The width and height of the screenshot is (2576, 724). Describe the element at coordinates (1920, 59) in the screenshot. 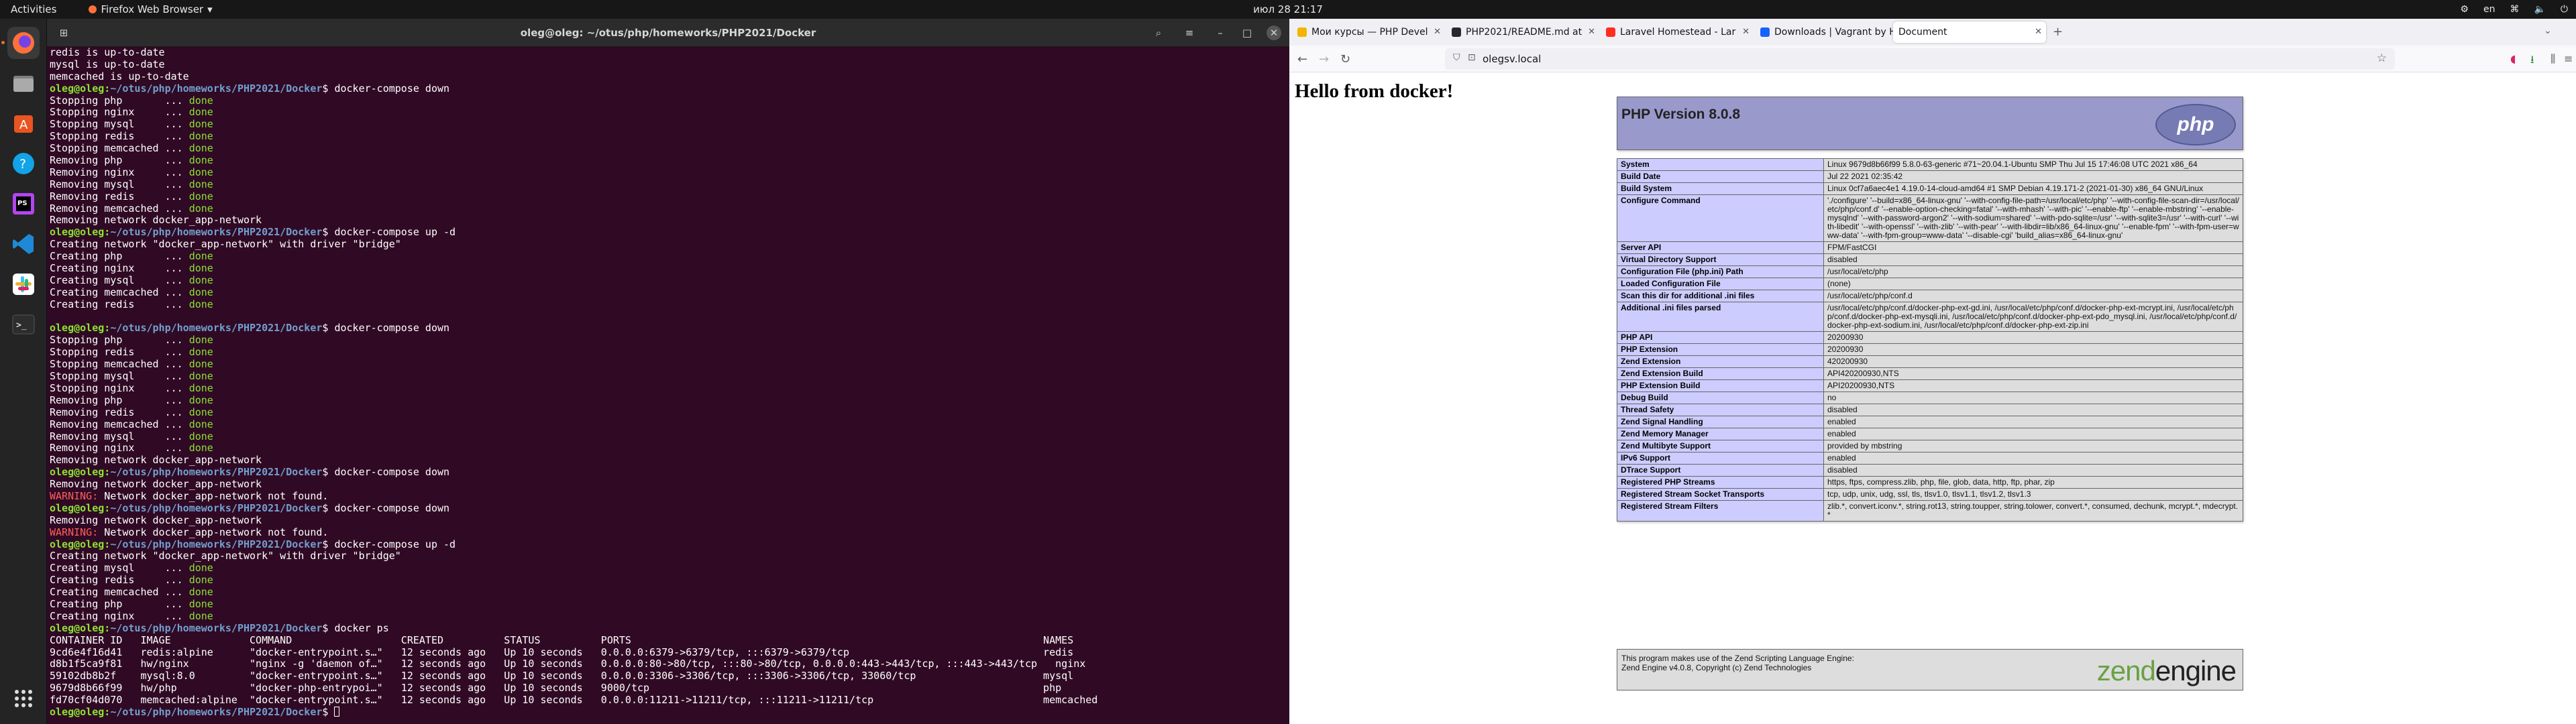

I see `url-bar: ⛉ ⊡ olegsv.local ☆` at that location.